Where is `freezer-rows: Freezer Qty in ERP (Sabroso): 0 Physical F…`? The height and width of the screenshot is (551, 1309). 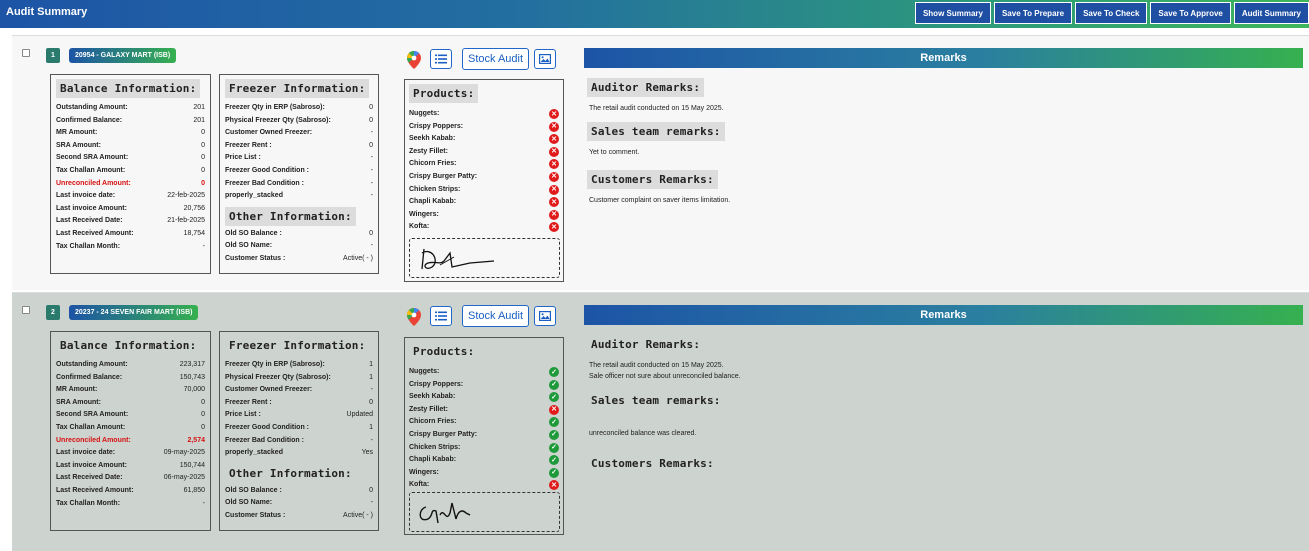
freezer-rows: Freezer Qty in ERP (Sabroso): 0 Physical F… is located at coordinates (299, 154).